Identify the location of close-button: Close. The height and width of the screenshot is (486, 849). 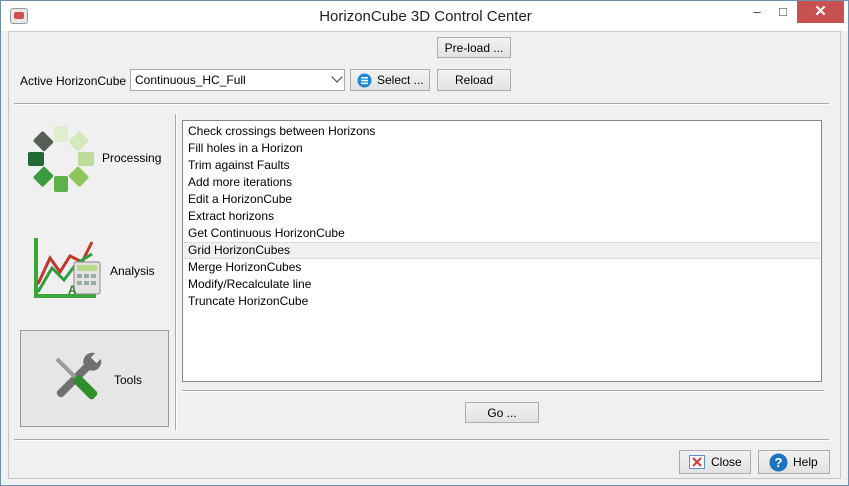
(715, 462).